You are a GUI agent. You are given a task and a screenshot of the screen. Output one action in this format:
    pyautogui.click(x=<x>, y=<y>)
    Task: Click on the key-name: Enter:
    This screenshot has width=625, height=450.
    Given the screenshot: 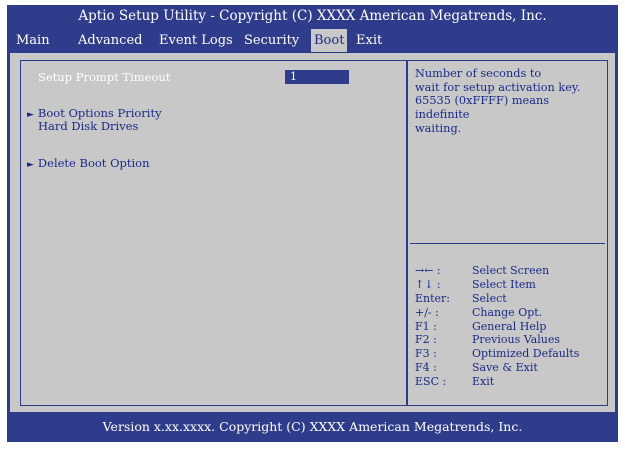 What is the action you would take?
    pyautogui.click(x=433, y=298)
    